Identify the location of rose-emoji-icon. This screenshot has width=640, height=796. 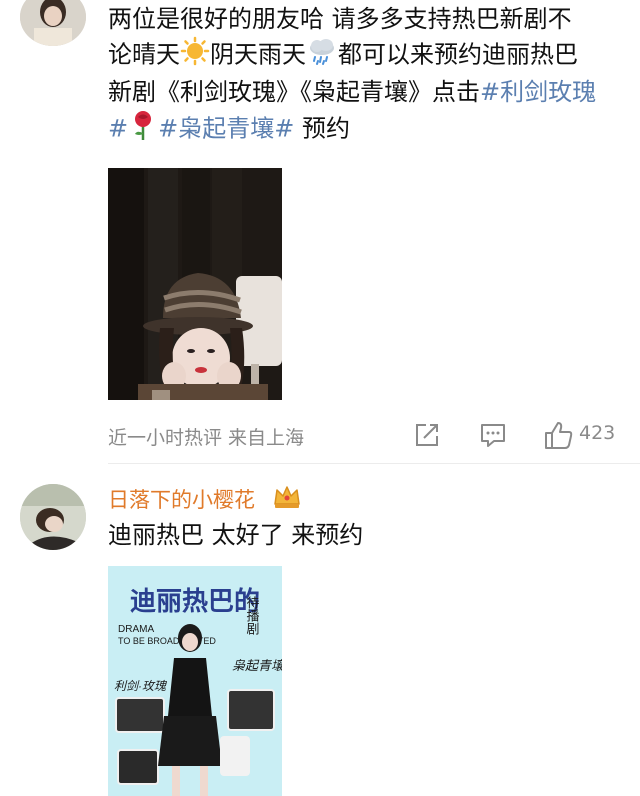
(143, 129).